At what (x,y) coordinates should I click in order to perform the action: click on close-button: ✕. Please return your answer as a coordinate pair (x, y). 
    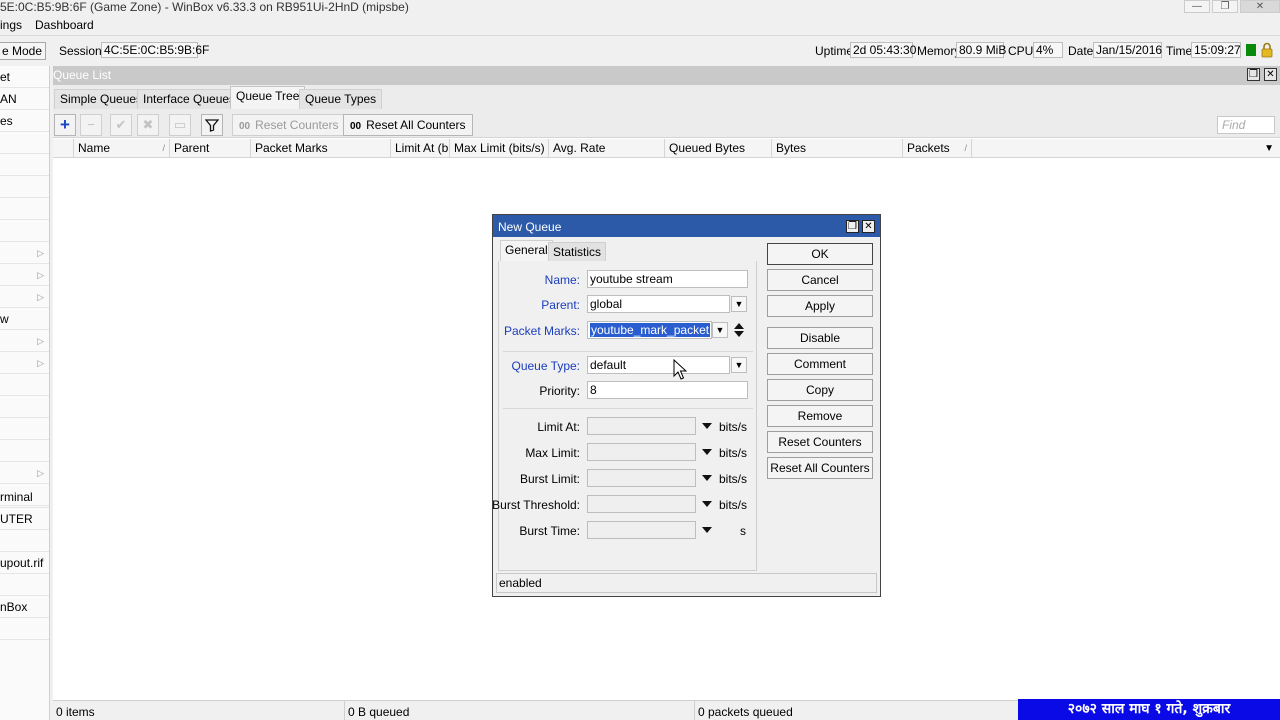
    Looking at the image, I should click on (1260, 6).